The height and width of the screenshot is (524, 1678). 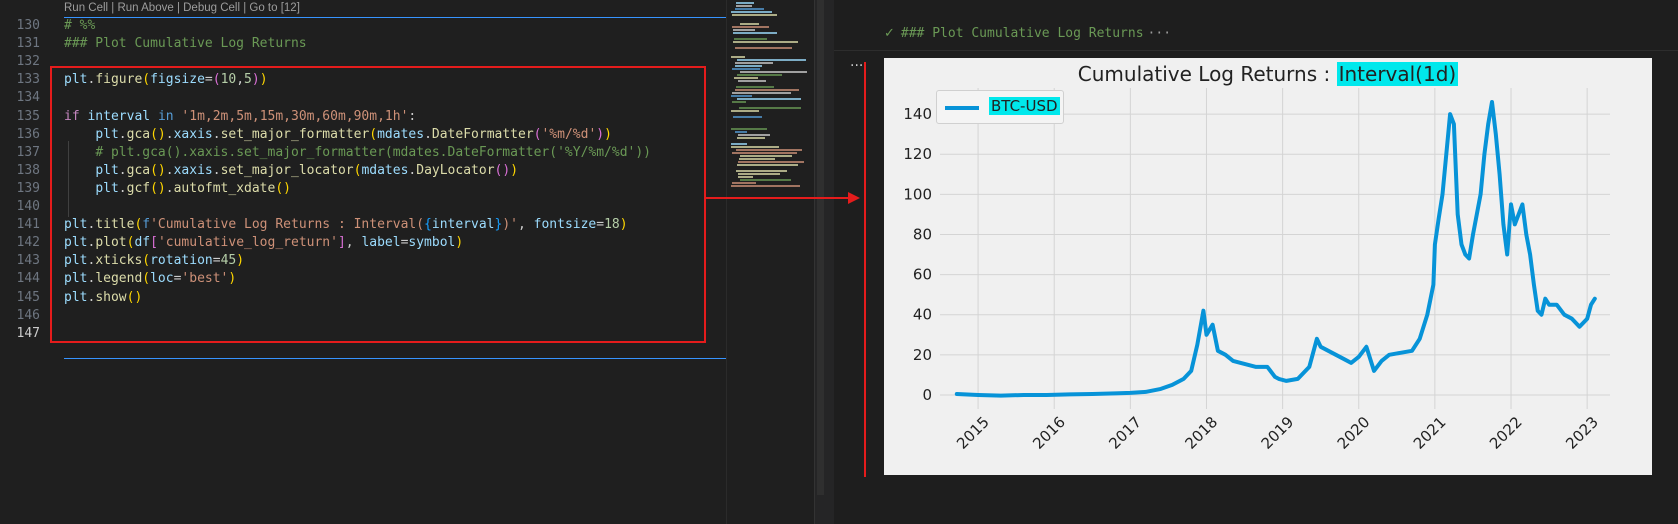 I want to click on line-number: 141, so click(x=28, y=225).